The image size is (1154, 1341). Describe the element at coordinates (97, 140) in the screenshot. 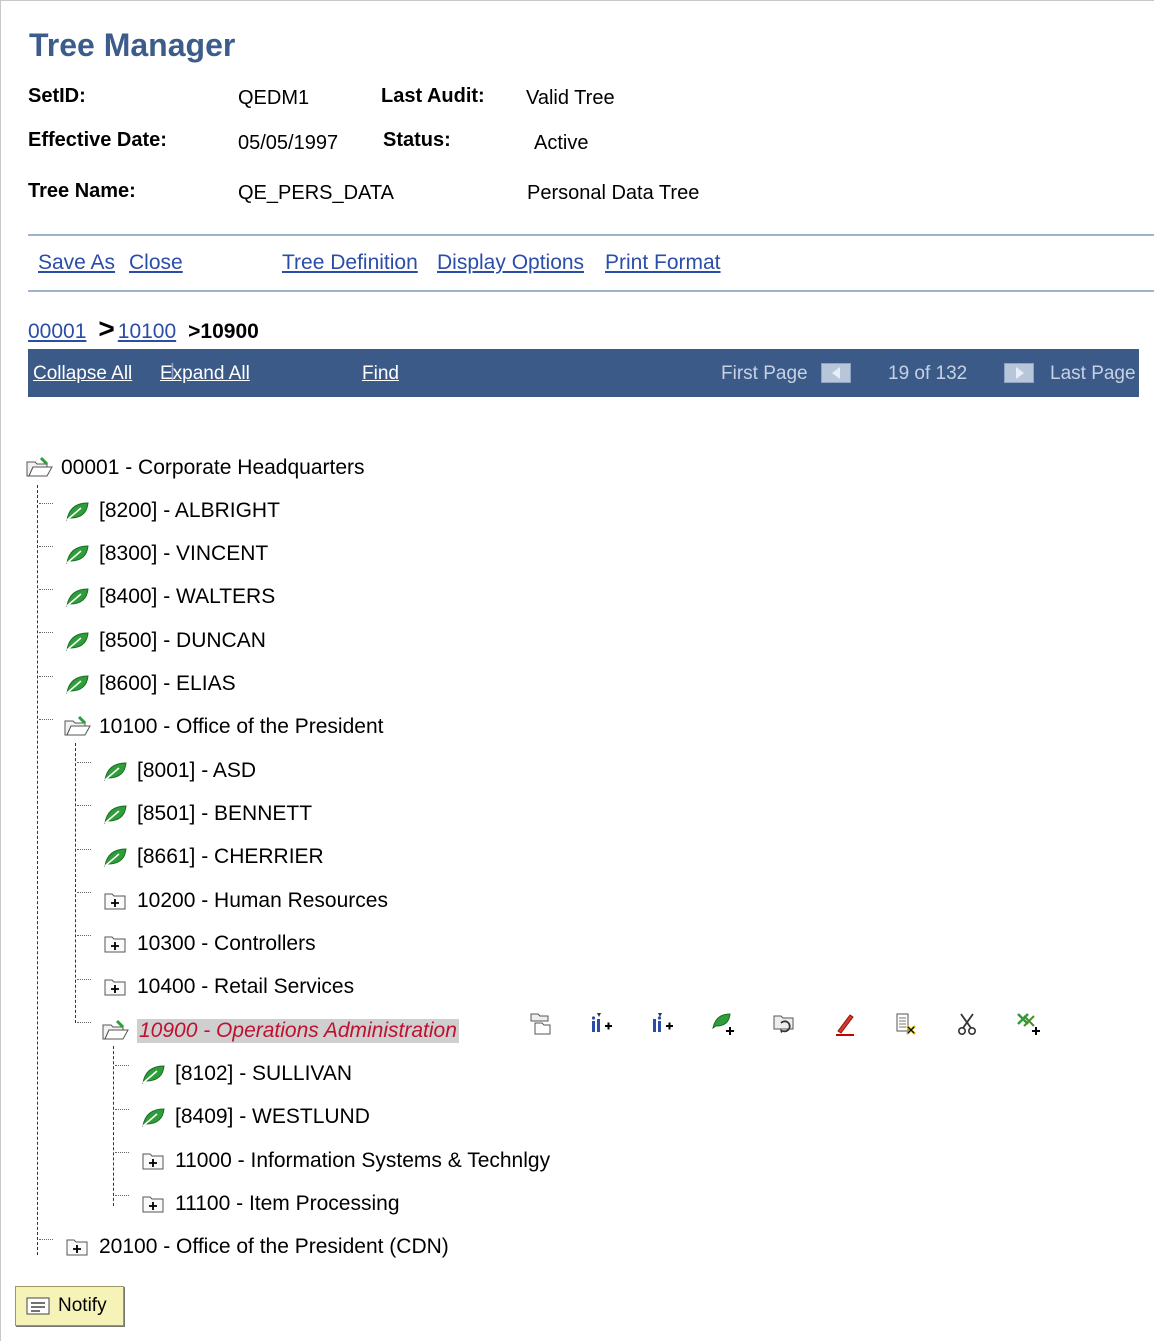

I see `effective-date-label: Effective Date:` at that location.